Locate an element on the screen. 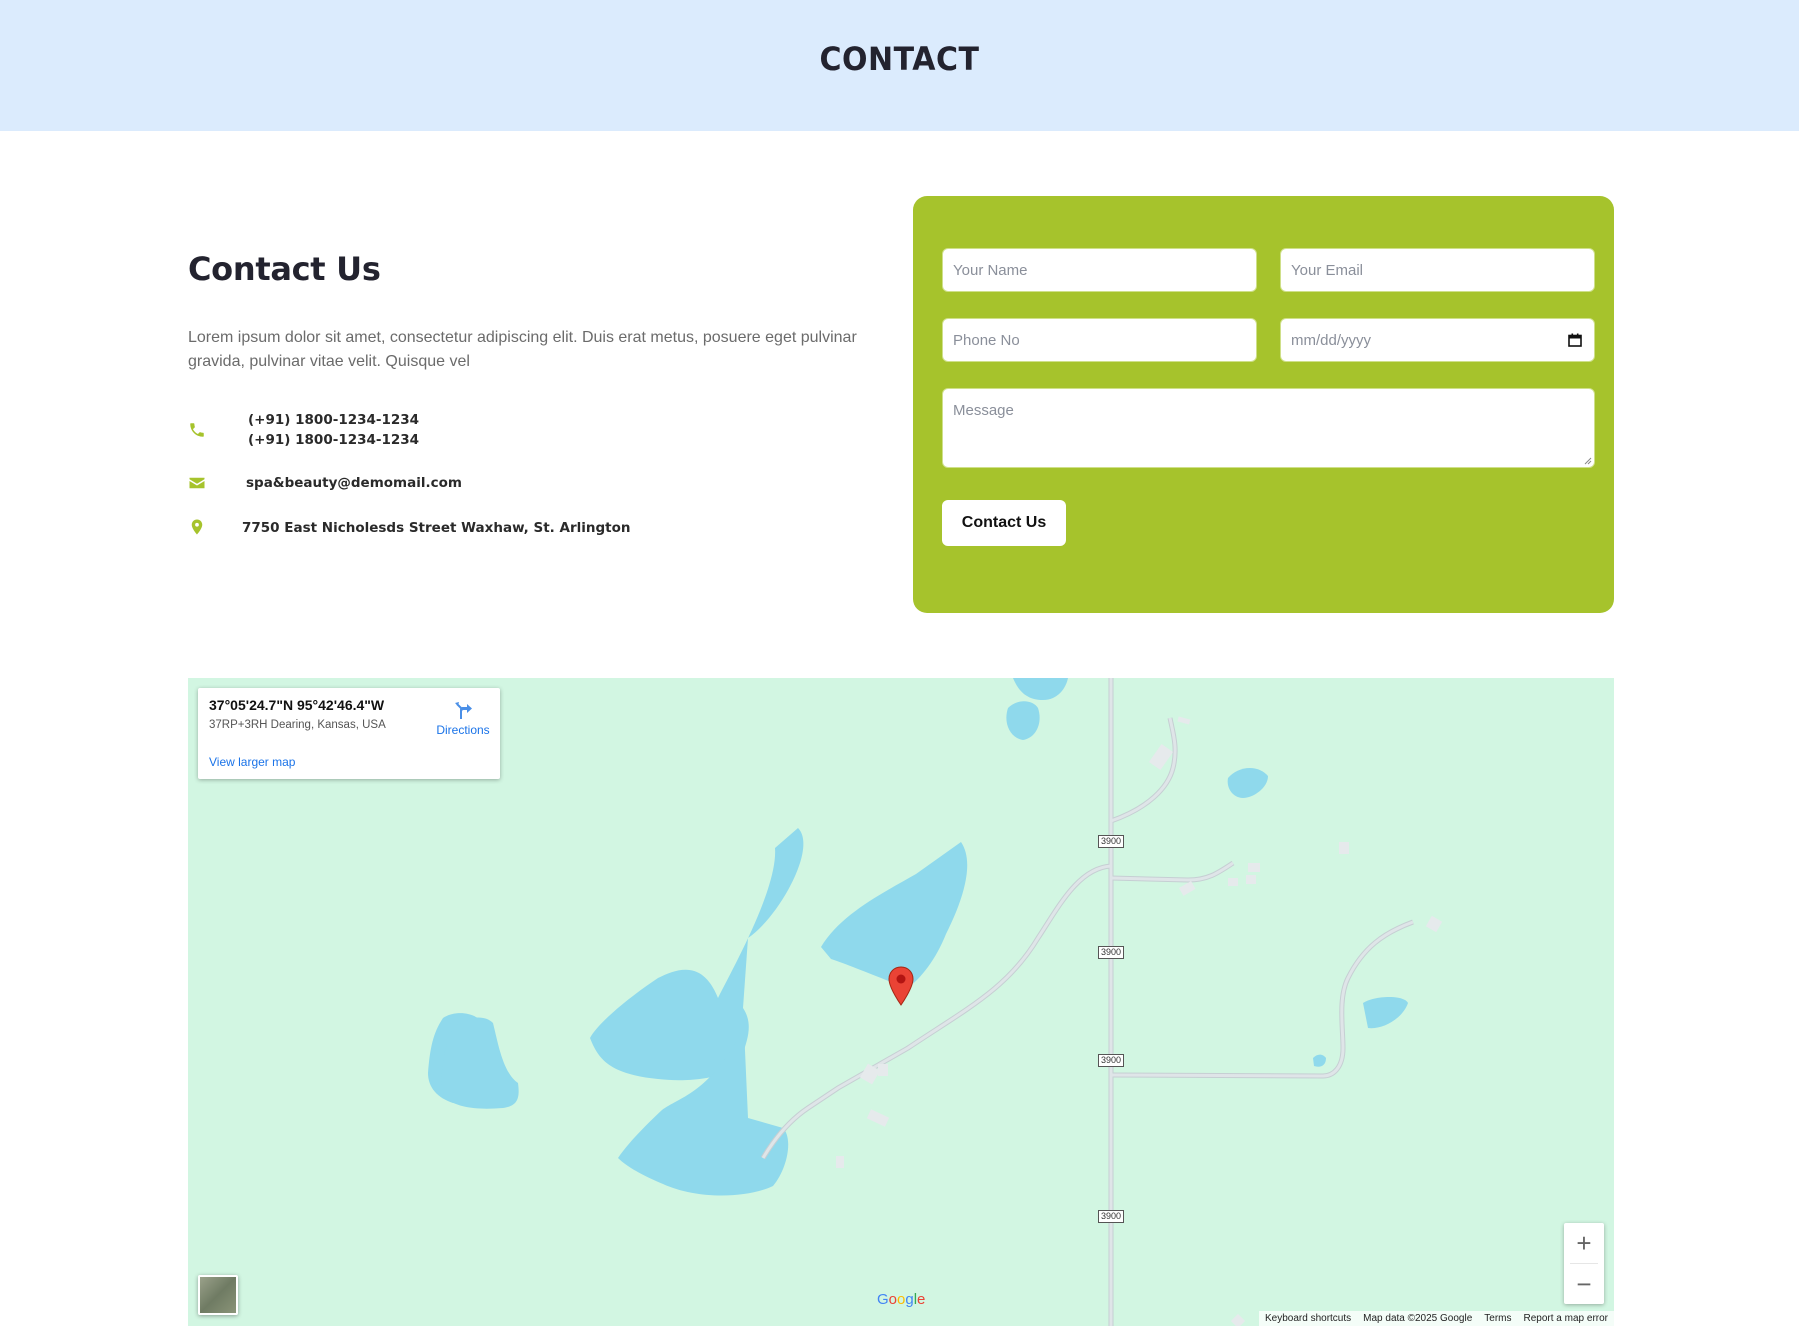 The image size is (1799, 1344). date-placeholder: mm/dd/yyyy is located at coordinates (1331, 340).